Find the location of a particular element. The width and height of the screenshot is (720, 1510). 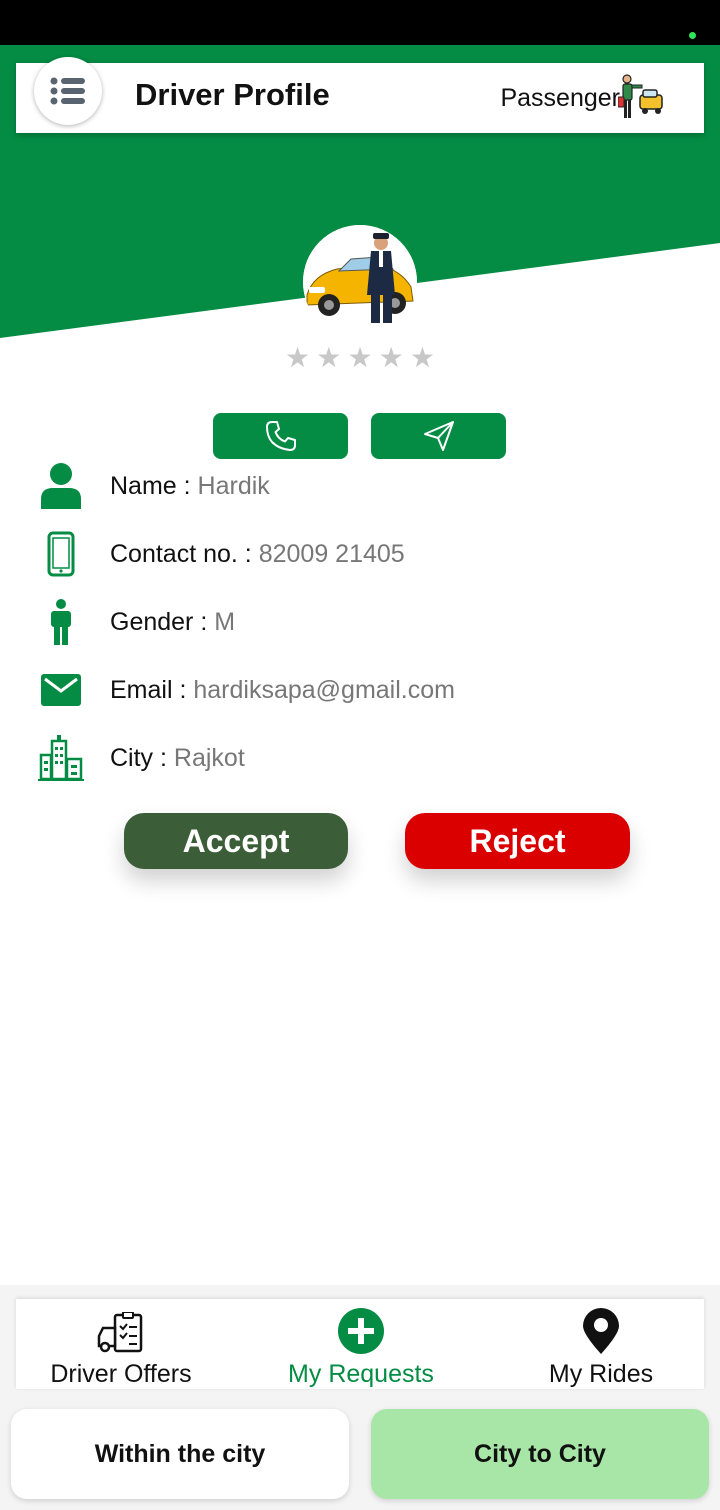

phone-icon is located at coordinates (280, 436).